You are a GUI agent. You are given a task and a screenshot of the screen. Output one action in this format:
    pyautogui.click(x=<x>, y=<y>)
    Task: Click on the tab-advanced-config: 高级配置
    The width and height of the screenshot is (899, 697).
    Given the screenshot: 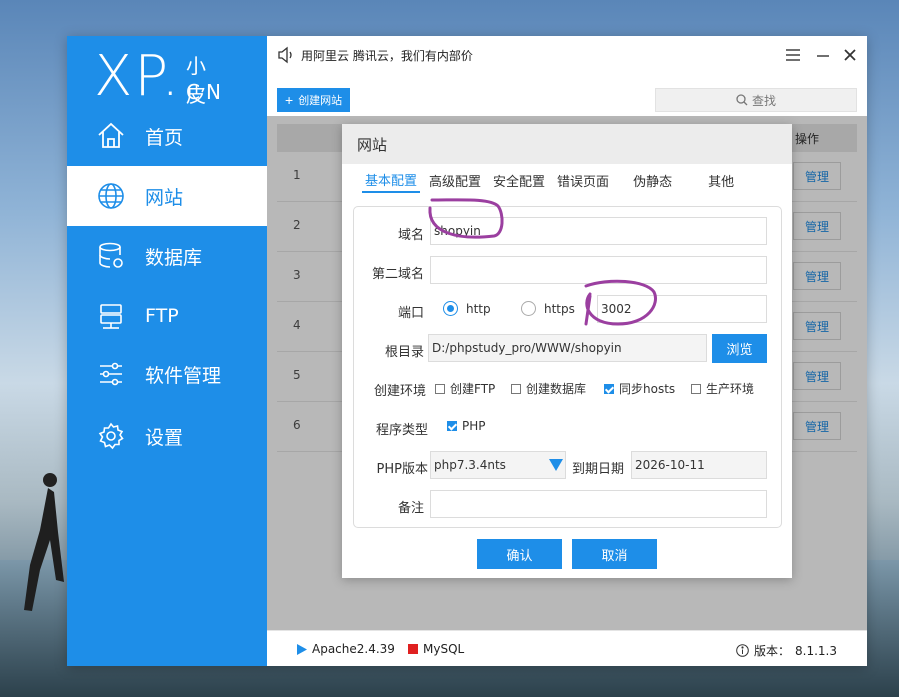 What is the action you would take?
    pyautogui.click(x=455, y=180)
    